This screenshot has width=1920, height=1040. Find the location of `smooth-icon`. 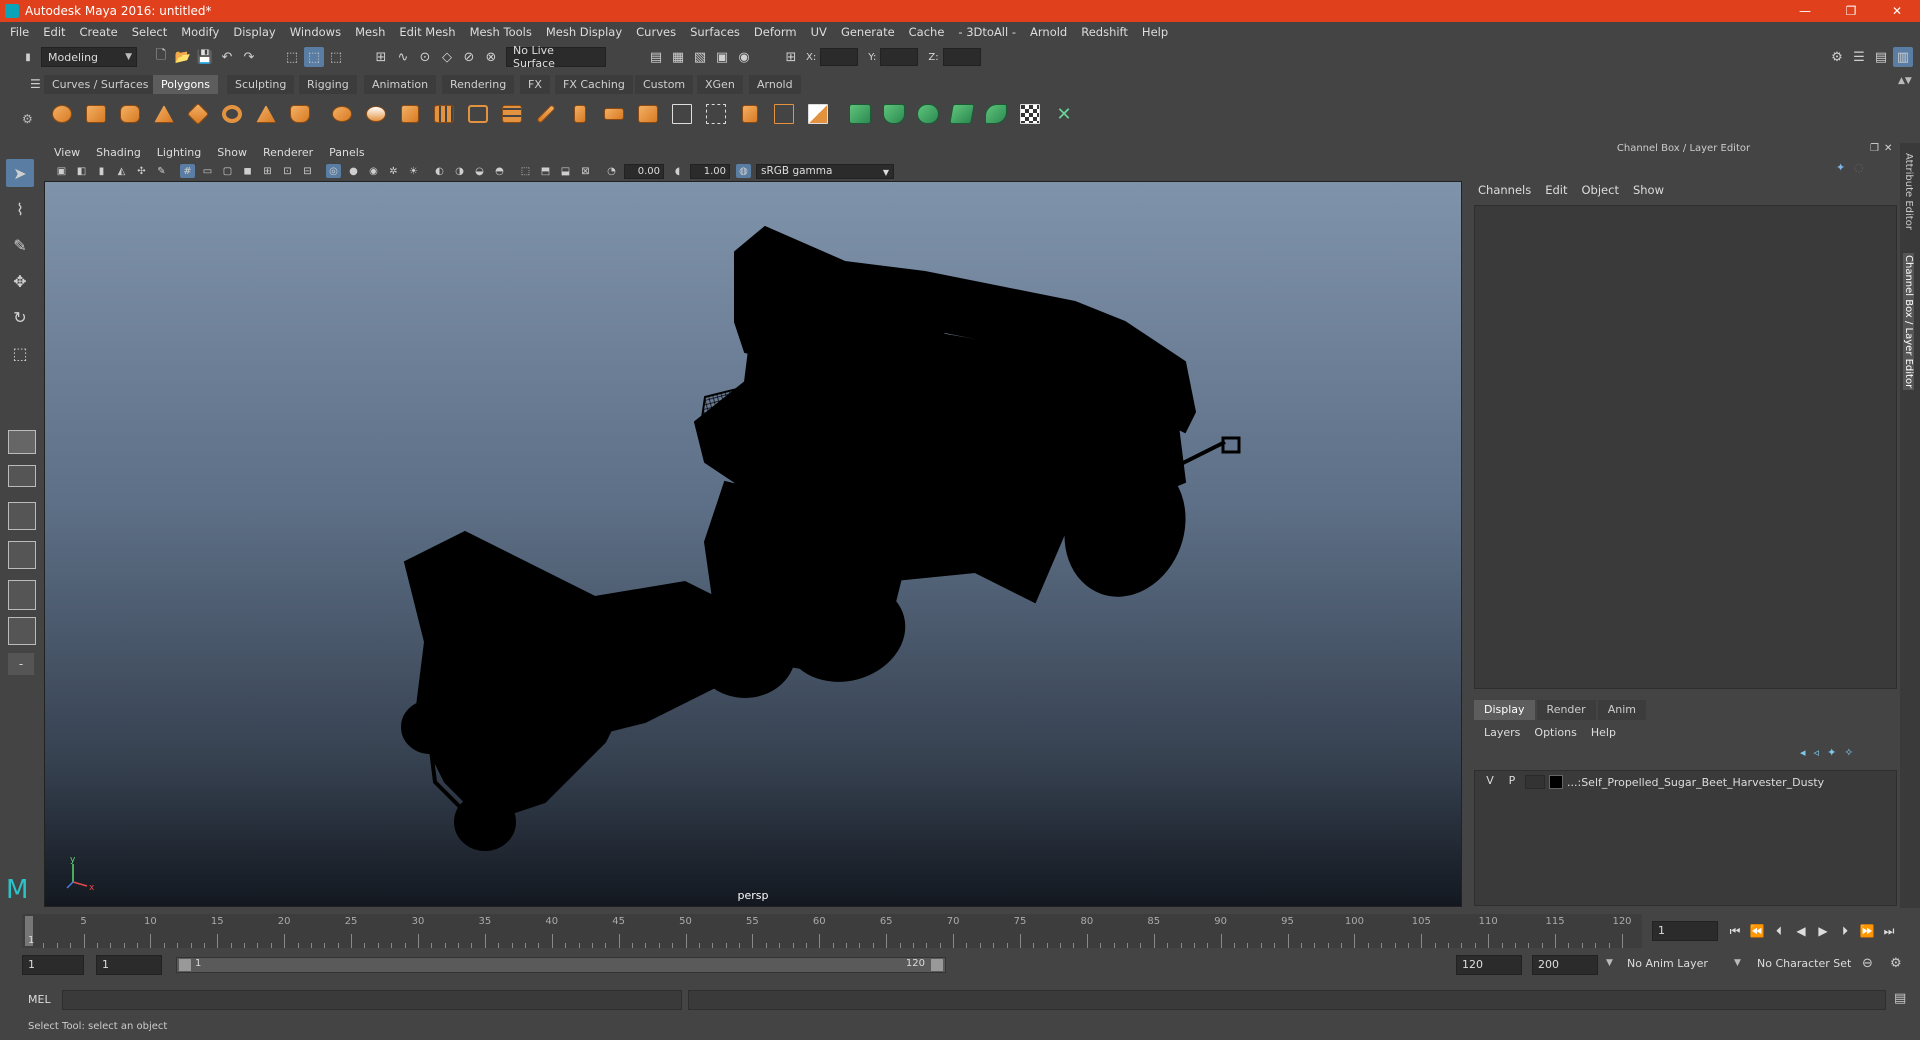

smooth-icon is located at coordinates (444, 114).